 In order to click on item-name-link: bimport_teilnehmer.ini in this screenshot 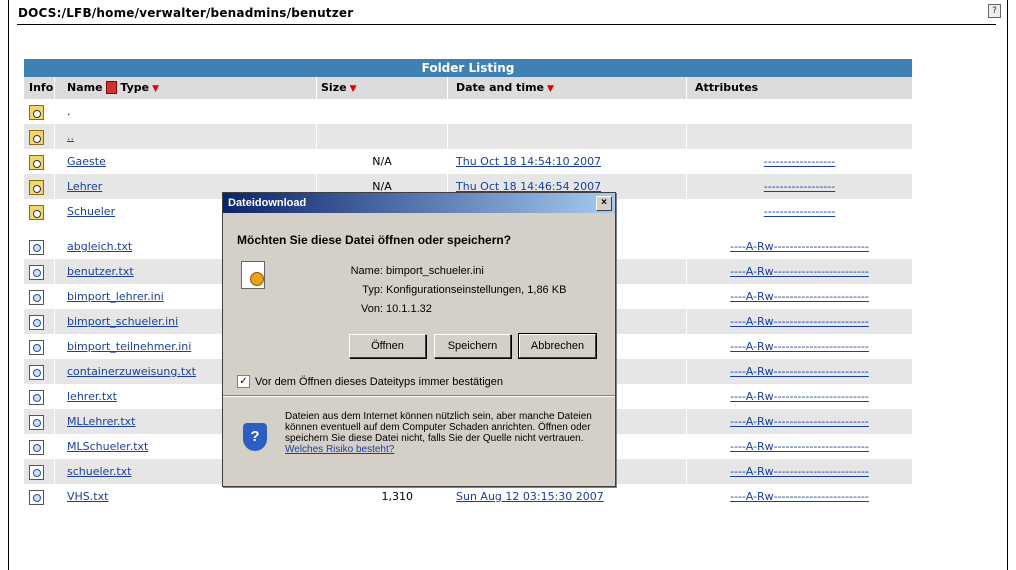, I will do `click(129, 346)`.